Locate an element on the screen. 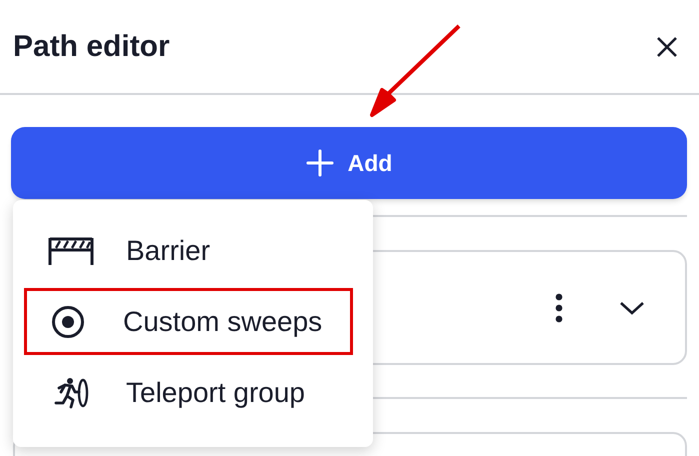  barrier-icon is located at coordinates (71, 251).